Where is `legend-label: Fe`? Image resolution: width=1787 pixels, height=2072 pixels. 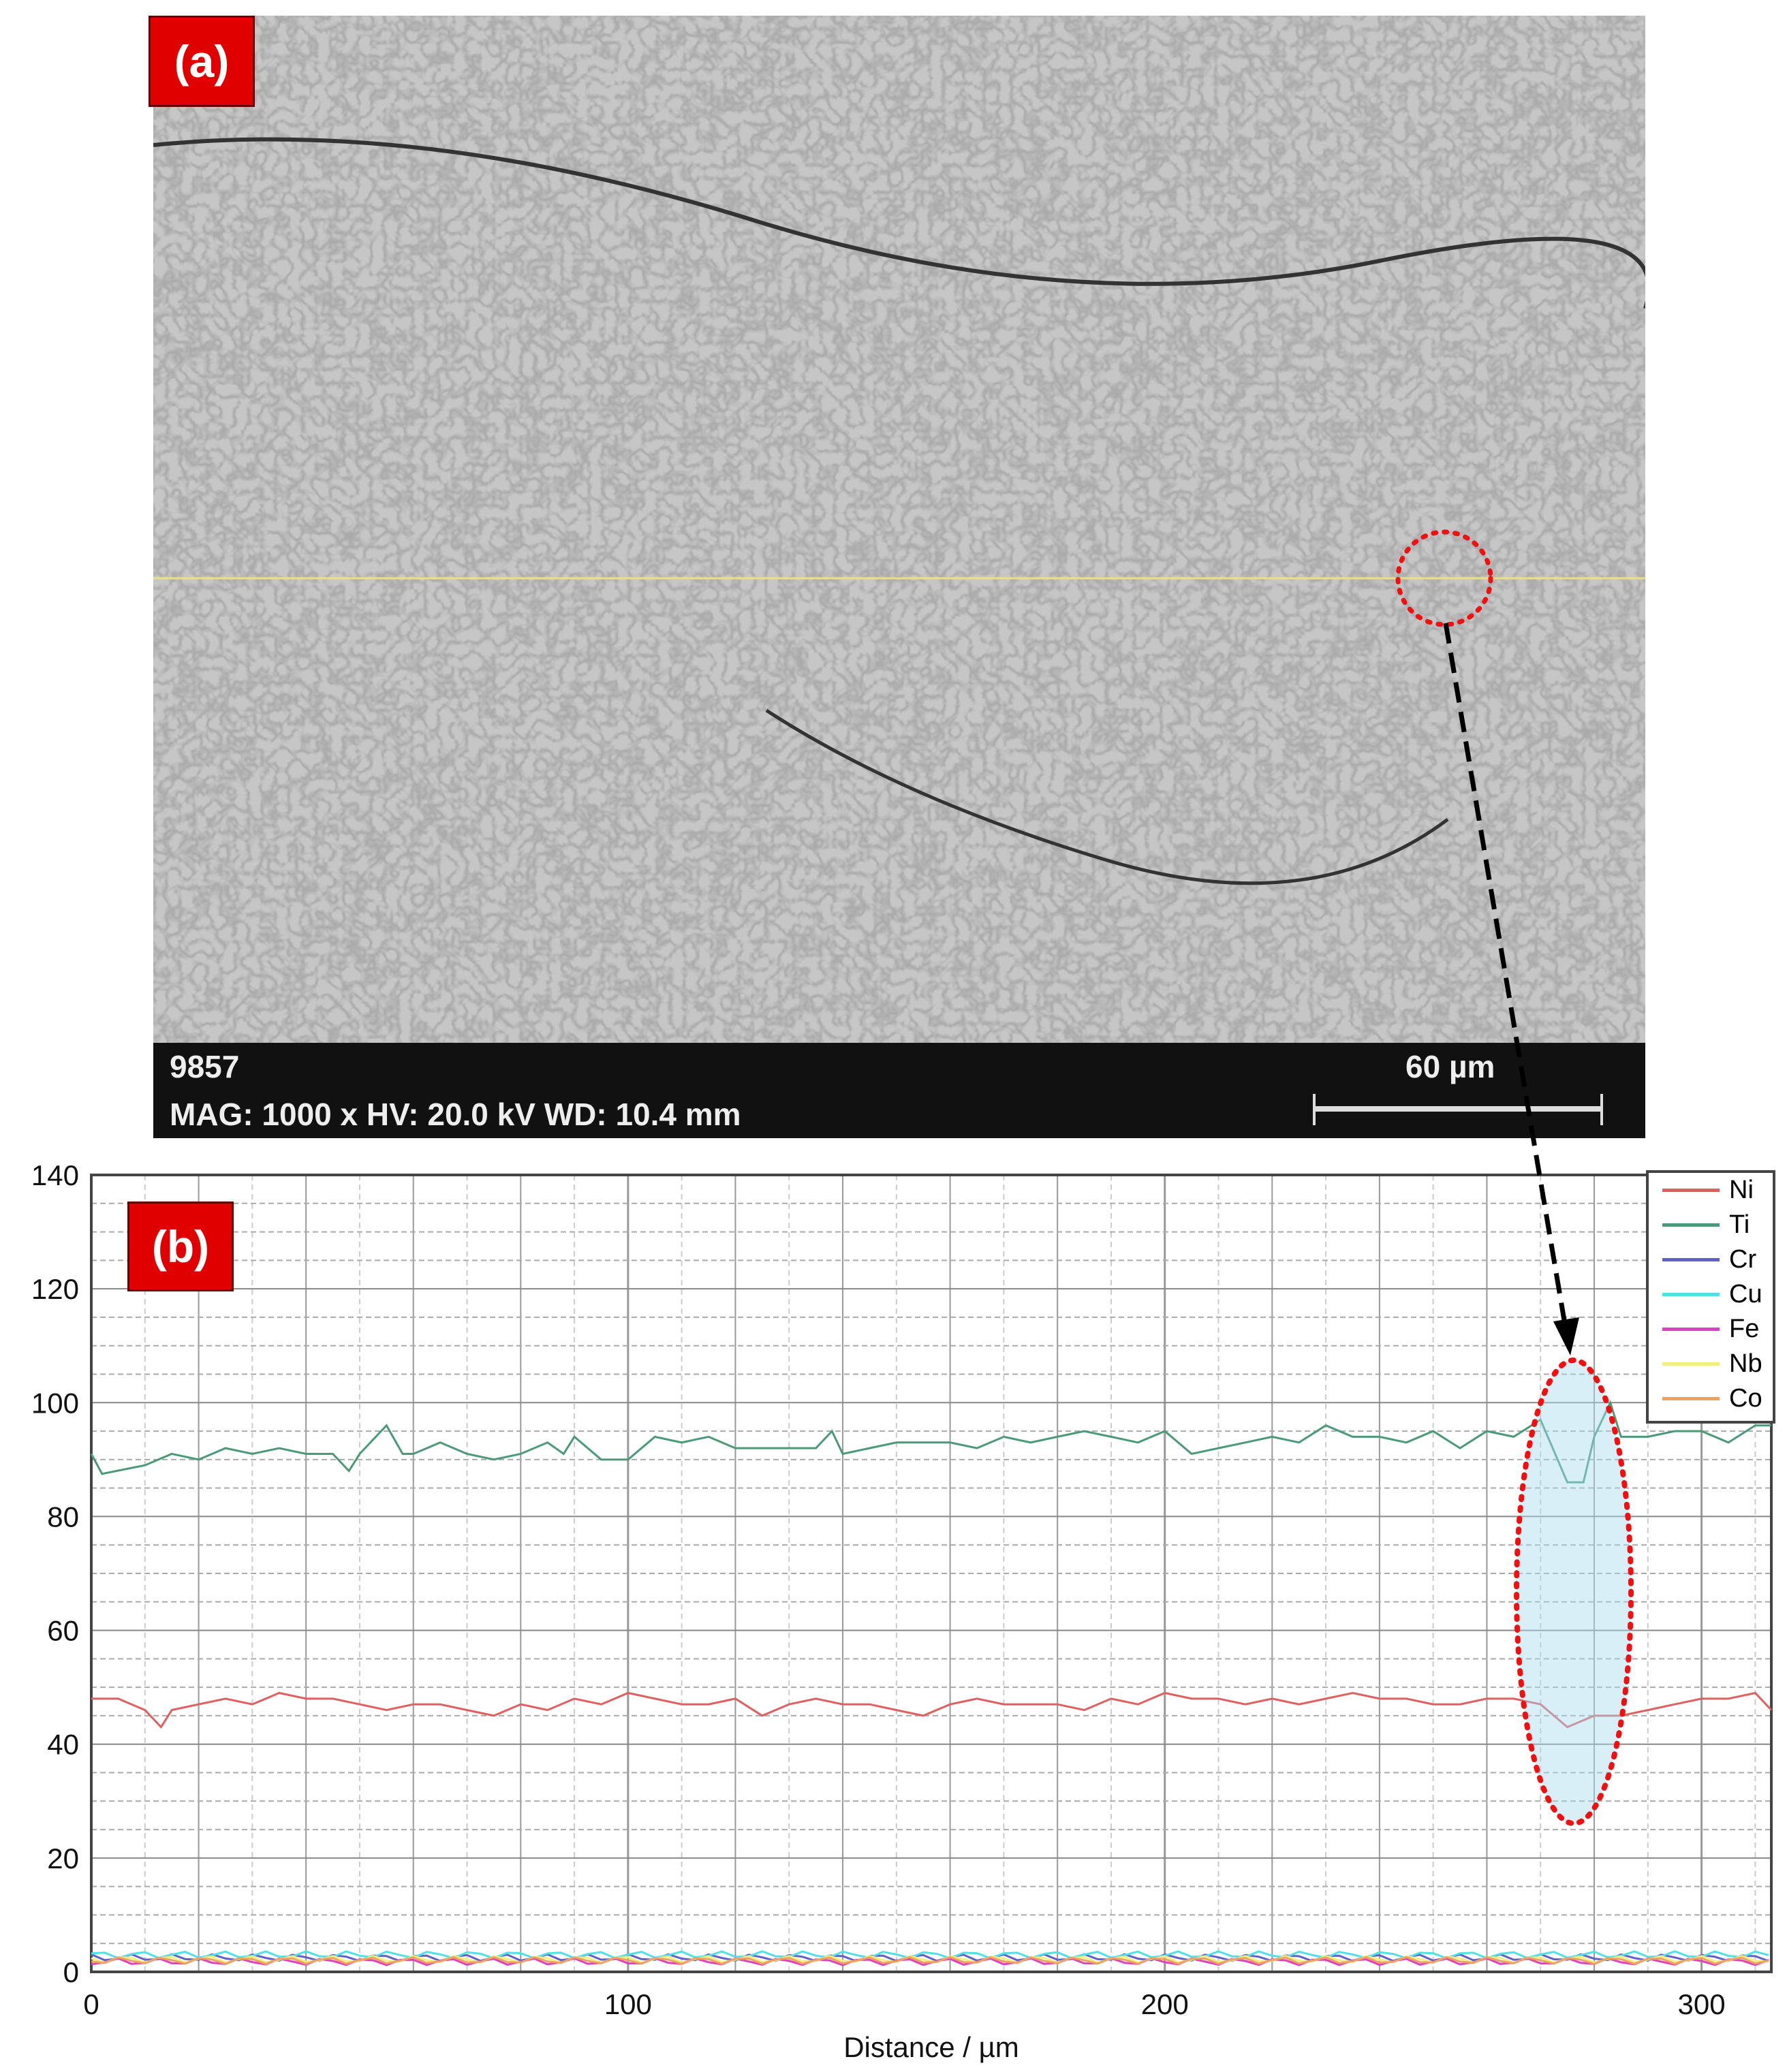 legend-label: Fe is located at coordinates (1744, 1329).